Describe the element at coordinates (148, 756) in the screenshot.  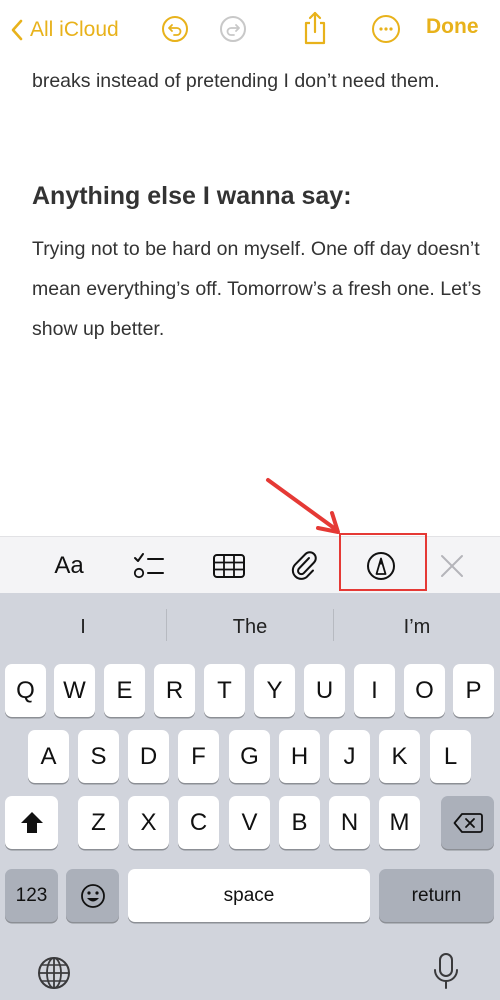
I see `key-d: D` at that location.